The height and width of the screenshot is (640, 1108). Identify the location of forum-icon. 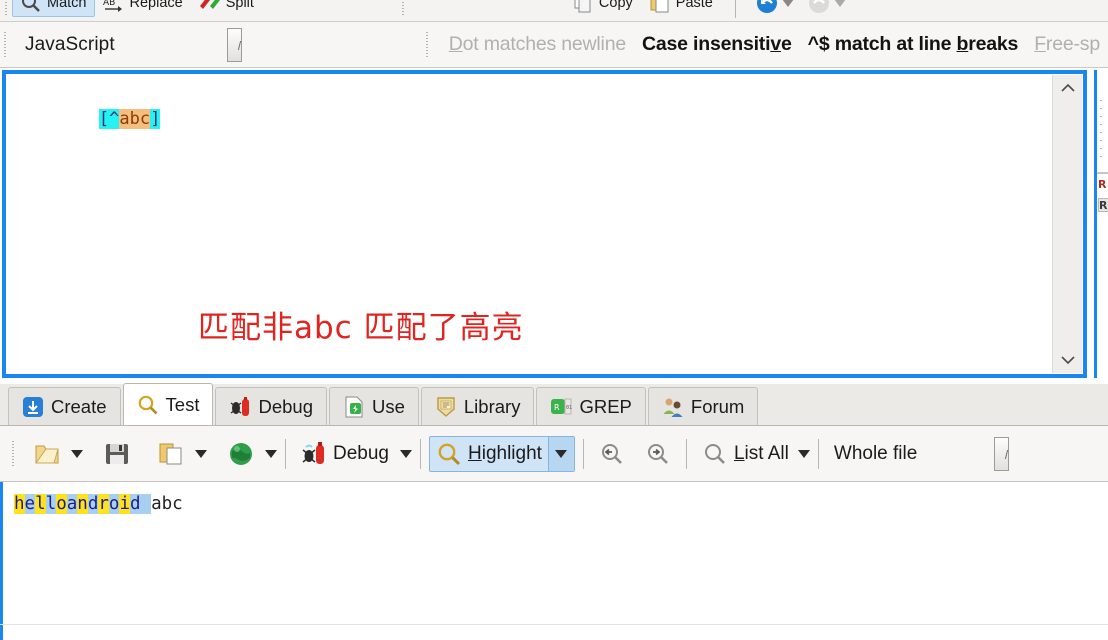
(673, 407).